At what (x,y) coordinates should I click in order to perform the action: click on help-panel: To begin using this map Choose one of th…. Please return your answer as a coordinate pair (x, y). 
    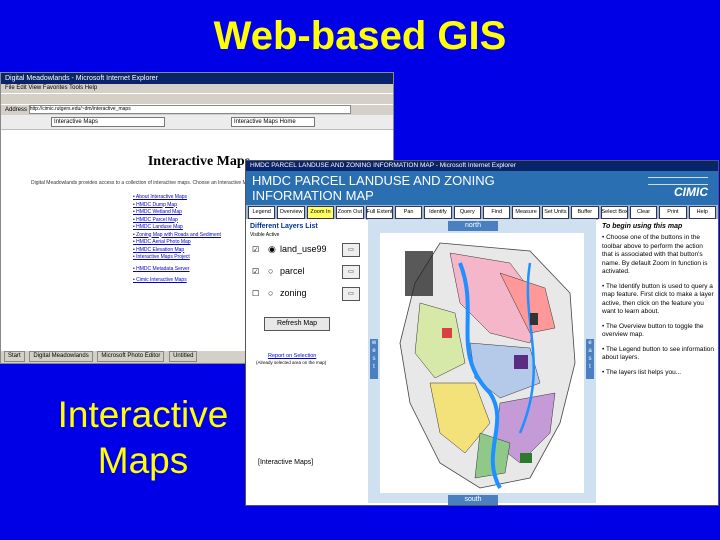
    Looking at the image, I should click on (658, 361).